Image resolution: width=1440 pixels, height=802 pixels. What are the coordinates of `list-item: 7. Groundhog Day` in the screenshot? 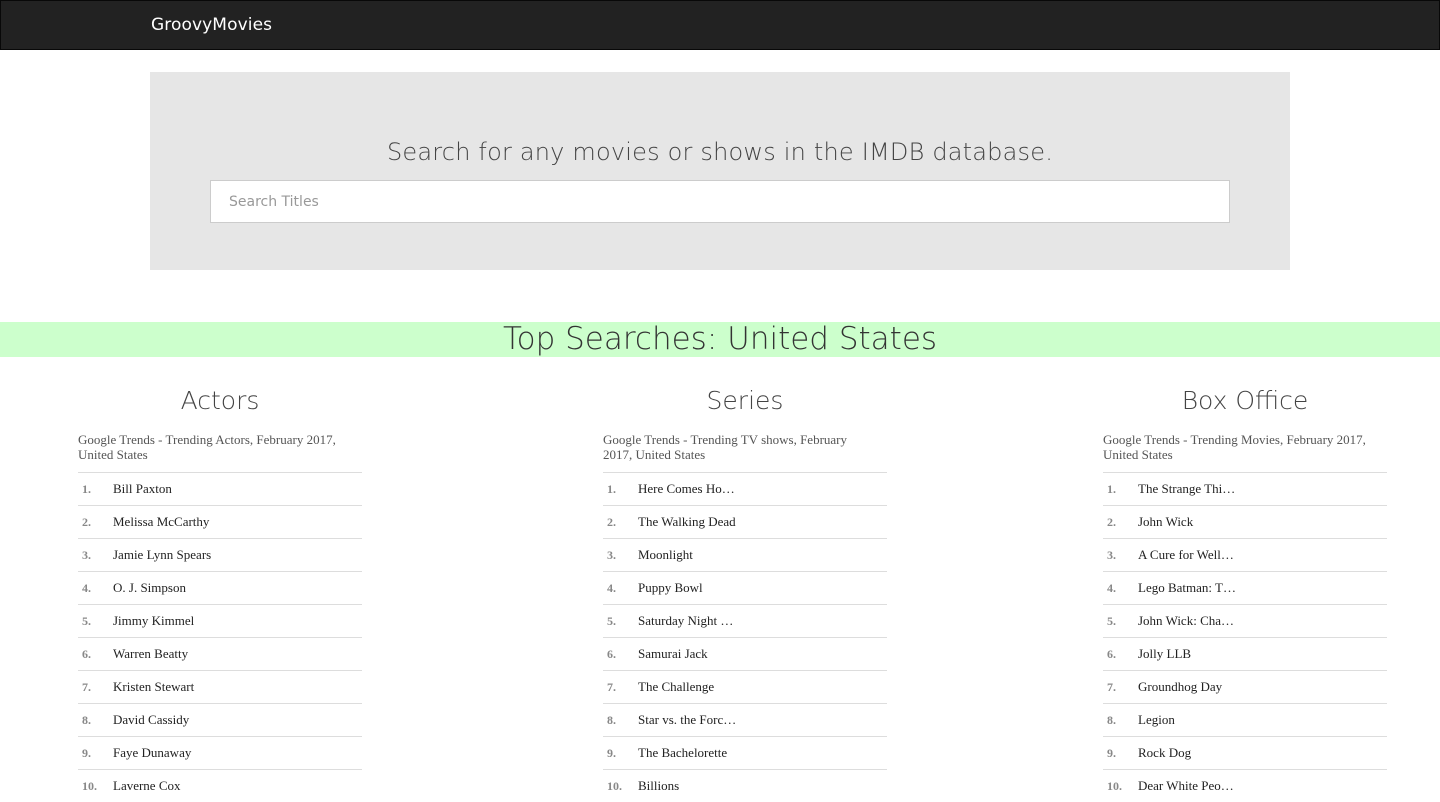 It's located at (1245, 686).